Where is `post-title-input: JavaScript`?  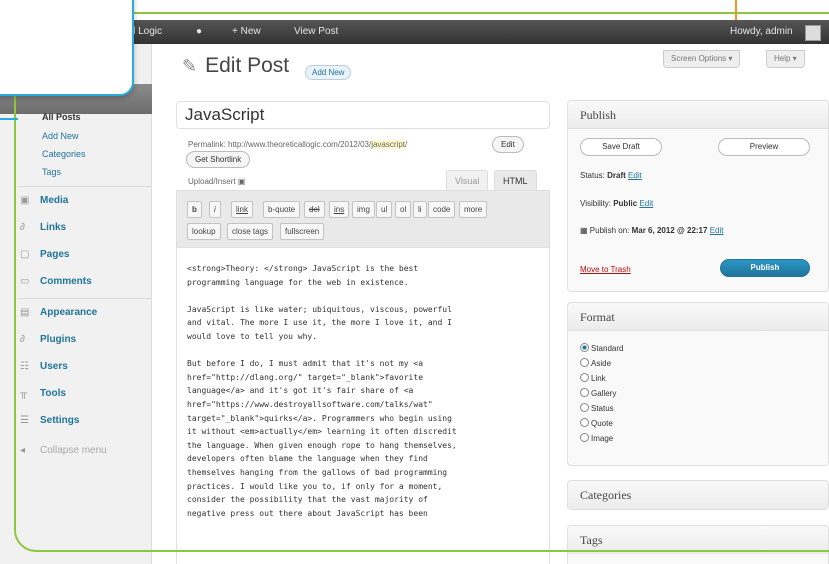
post-title-input: JavaScript is located at coordinates (363, 115).